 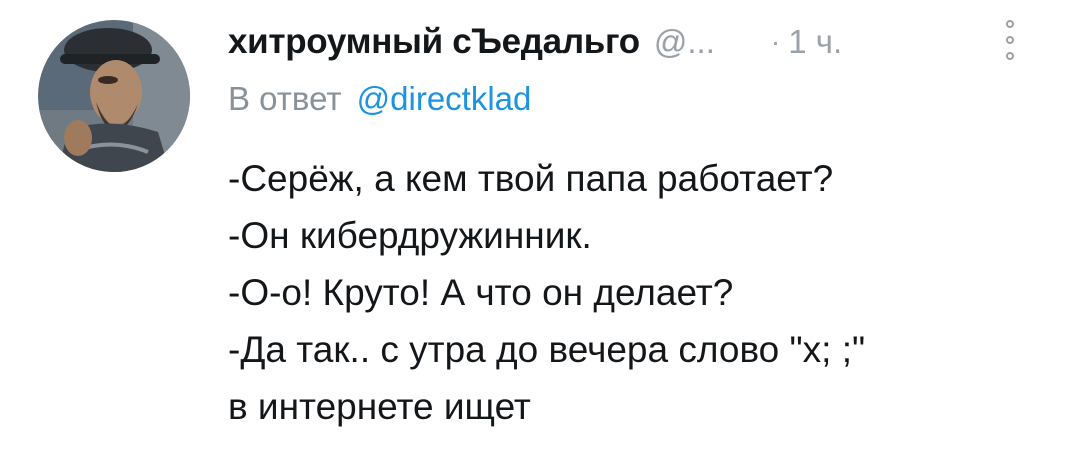 What do you see at coordinates (815, 42) in the screenshot?
I see `timestamp: 1 ч.` at bounding box center [815, 42].